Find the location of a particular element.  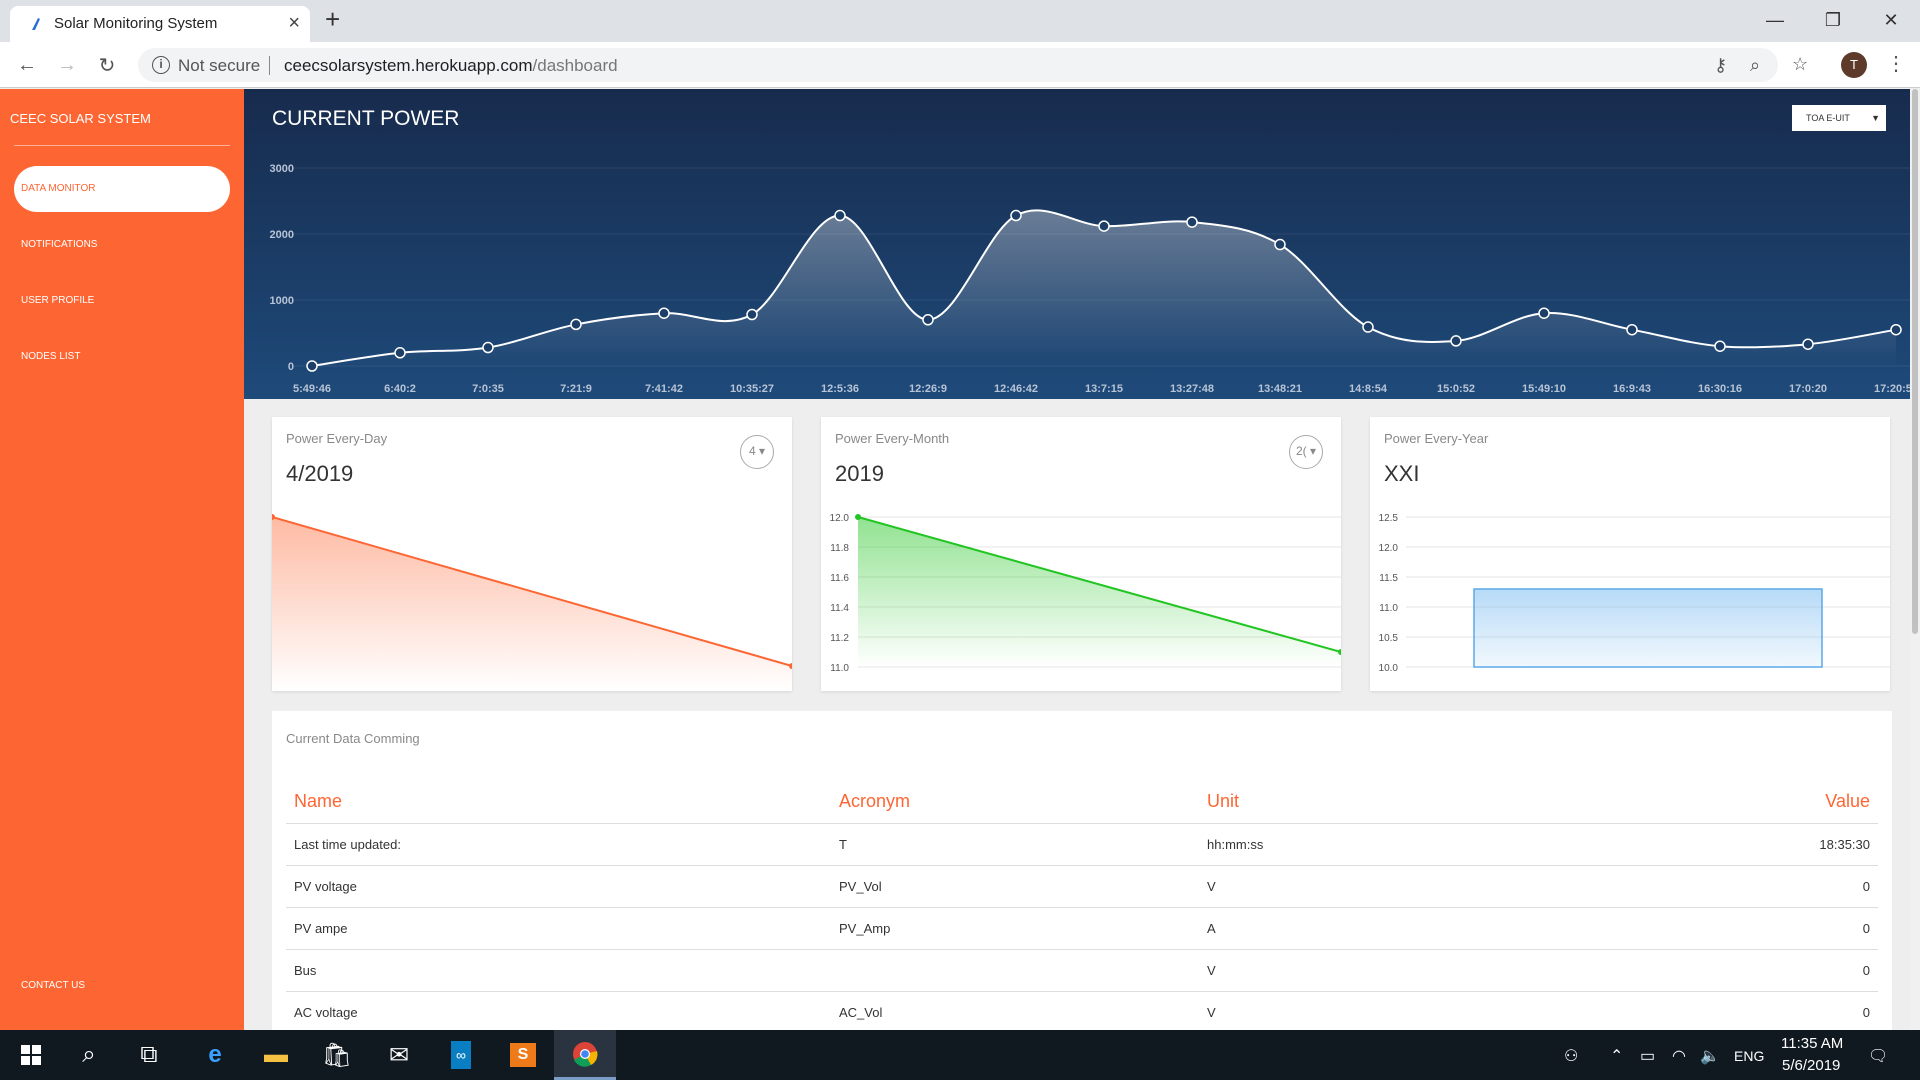

day-picker-button: 4 ▾ is located at coordinates (757, 452).